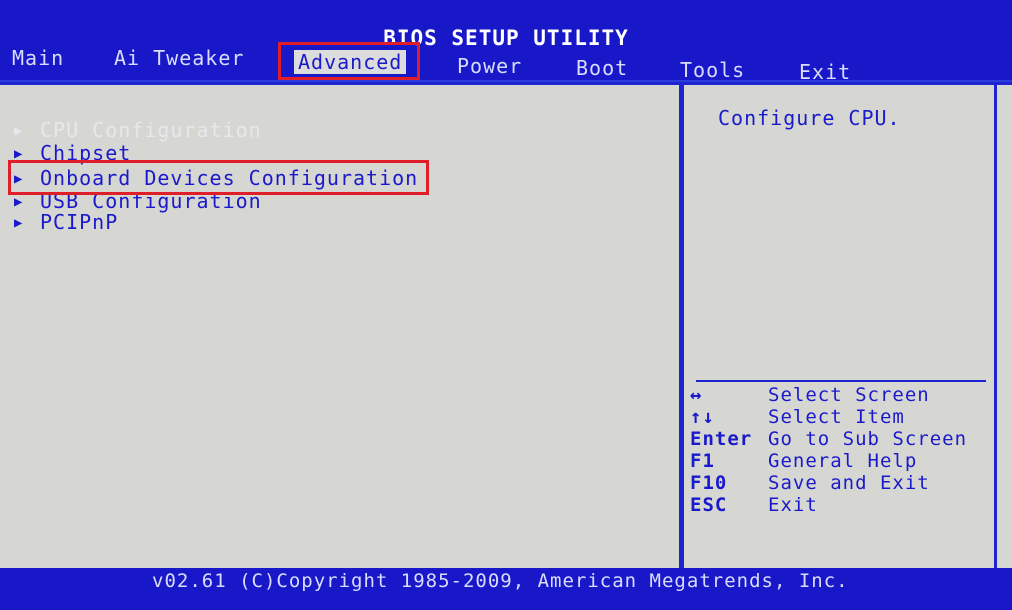  Describe the element at coordinates (712, 70) in the screenshot. I see `tab-tools: Tools` at that location.